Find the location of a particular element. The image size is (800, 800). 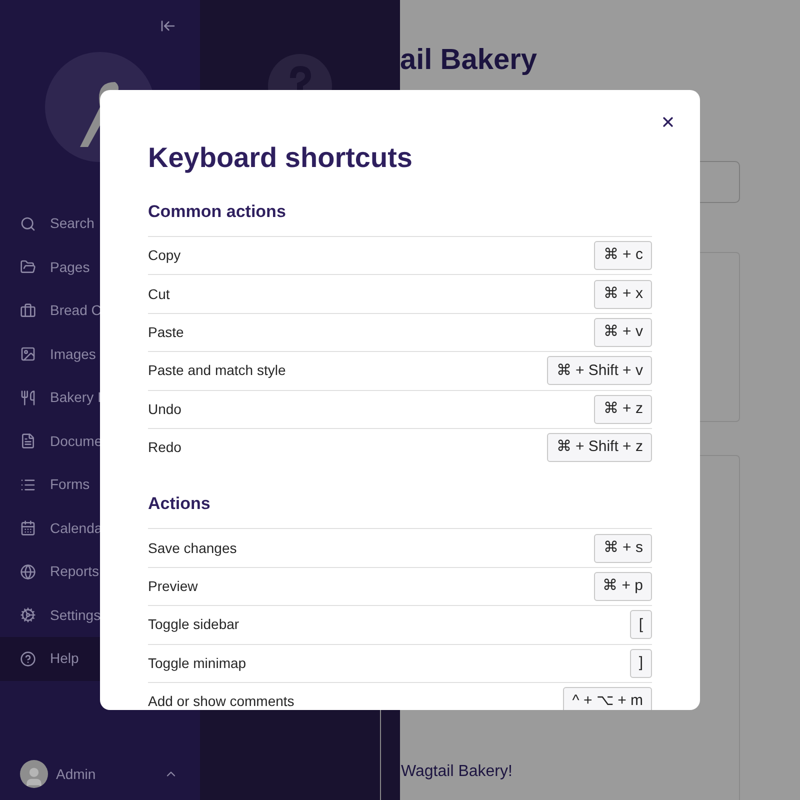

shortcut-label: Toggle sidebar is located at coordinates (194, 624).